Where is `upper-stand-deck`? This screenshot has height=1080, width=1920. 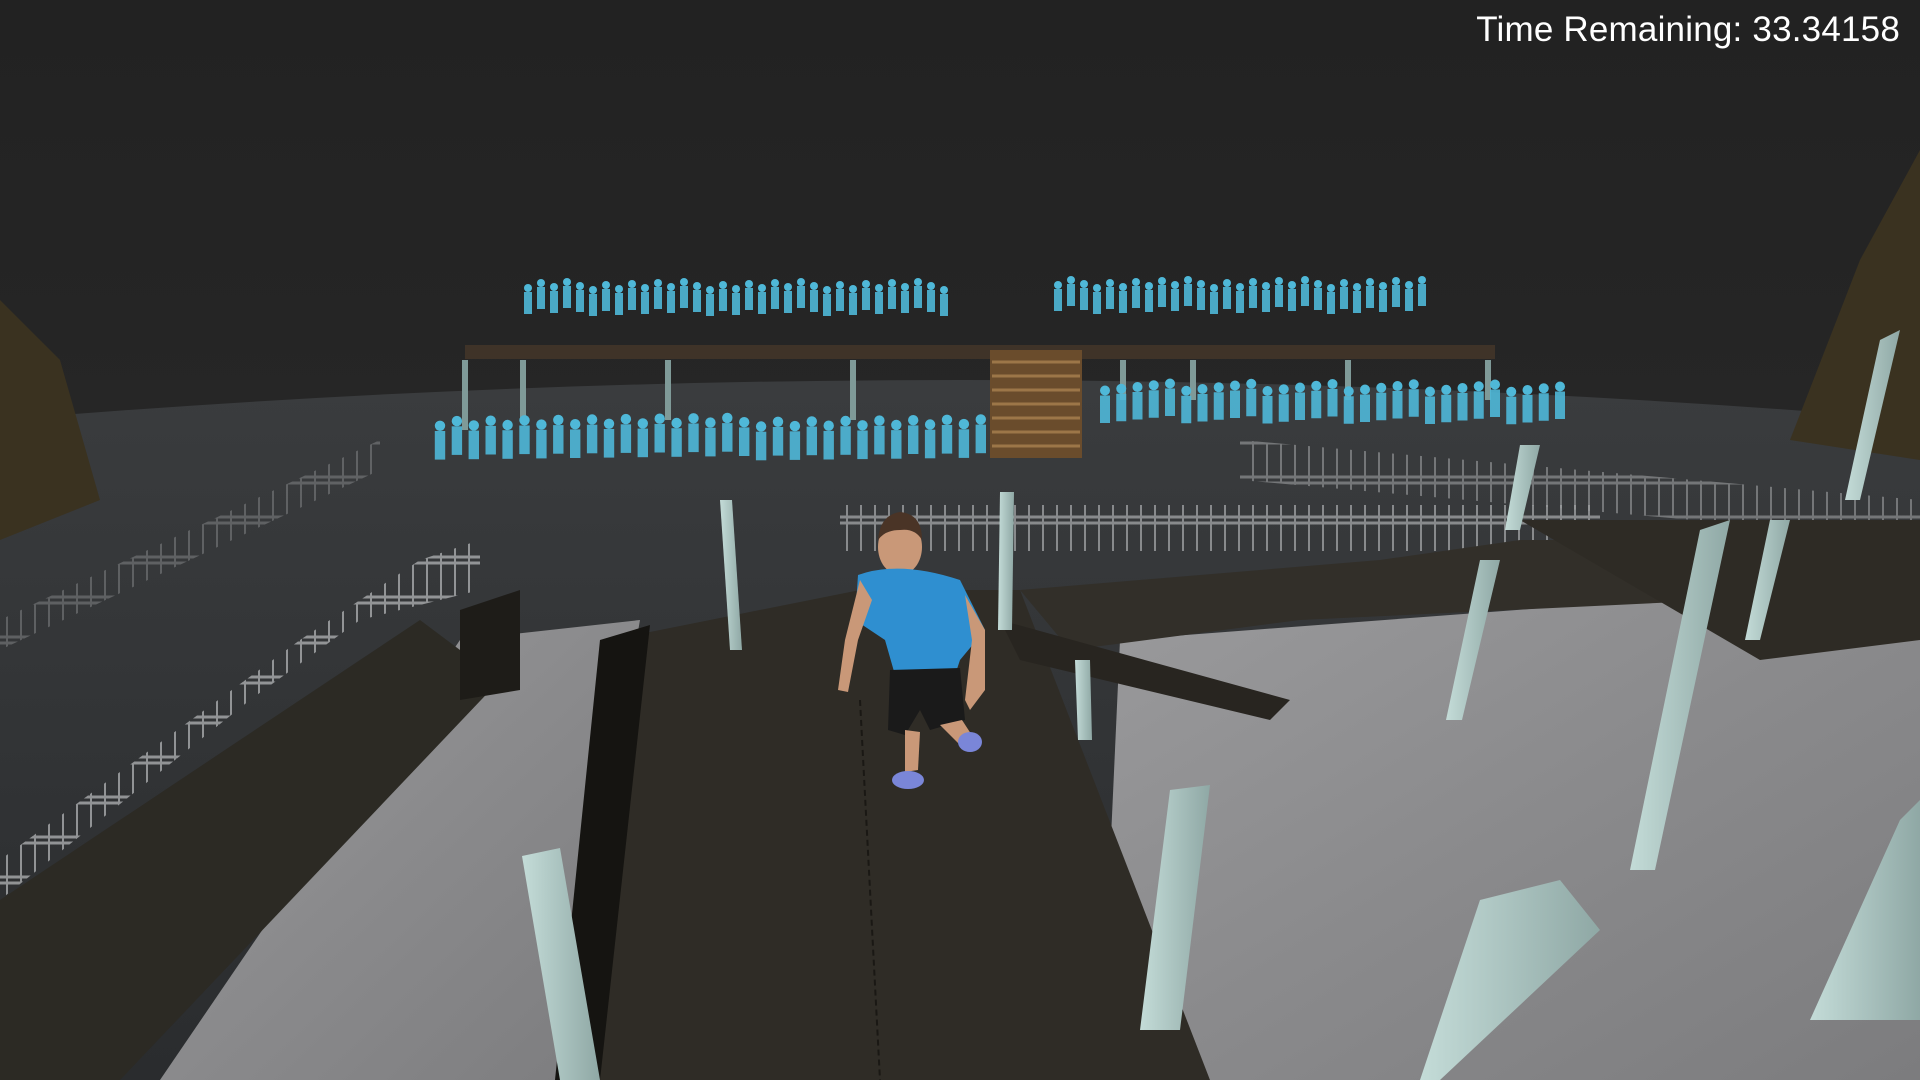
upper-stand-deck is located at coordinates (980, 352).